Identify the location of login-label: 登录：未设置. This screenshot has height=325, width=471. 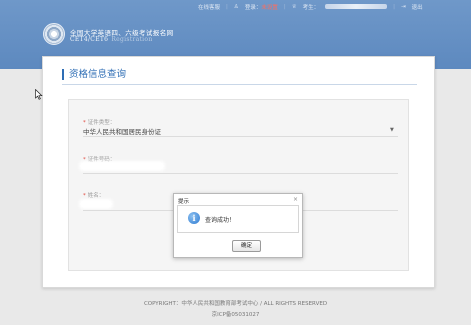
(261, 7).